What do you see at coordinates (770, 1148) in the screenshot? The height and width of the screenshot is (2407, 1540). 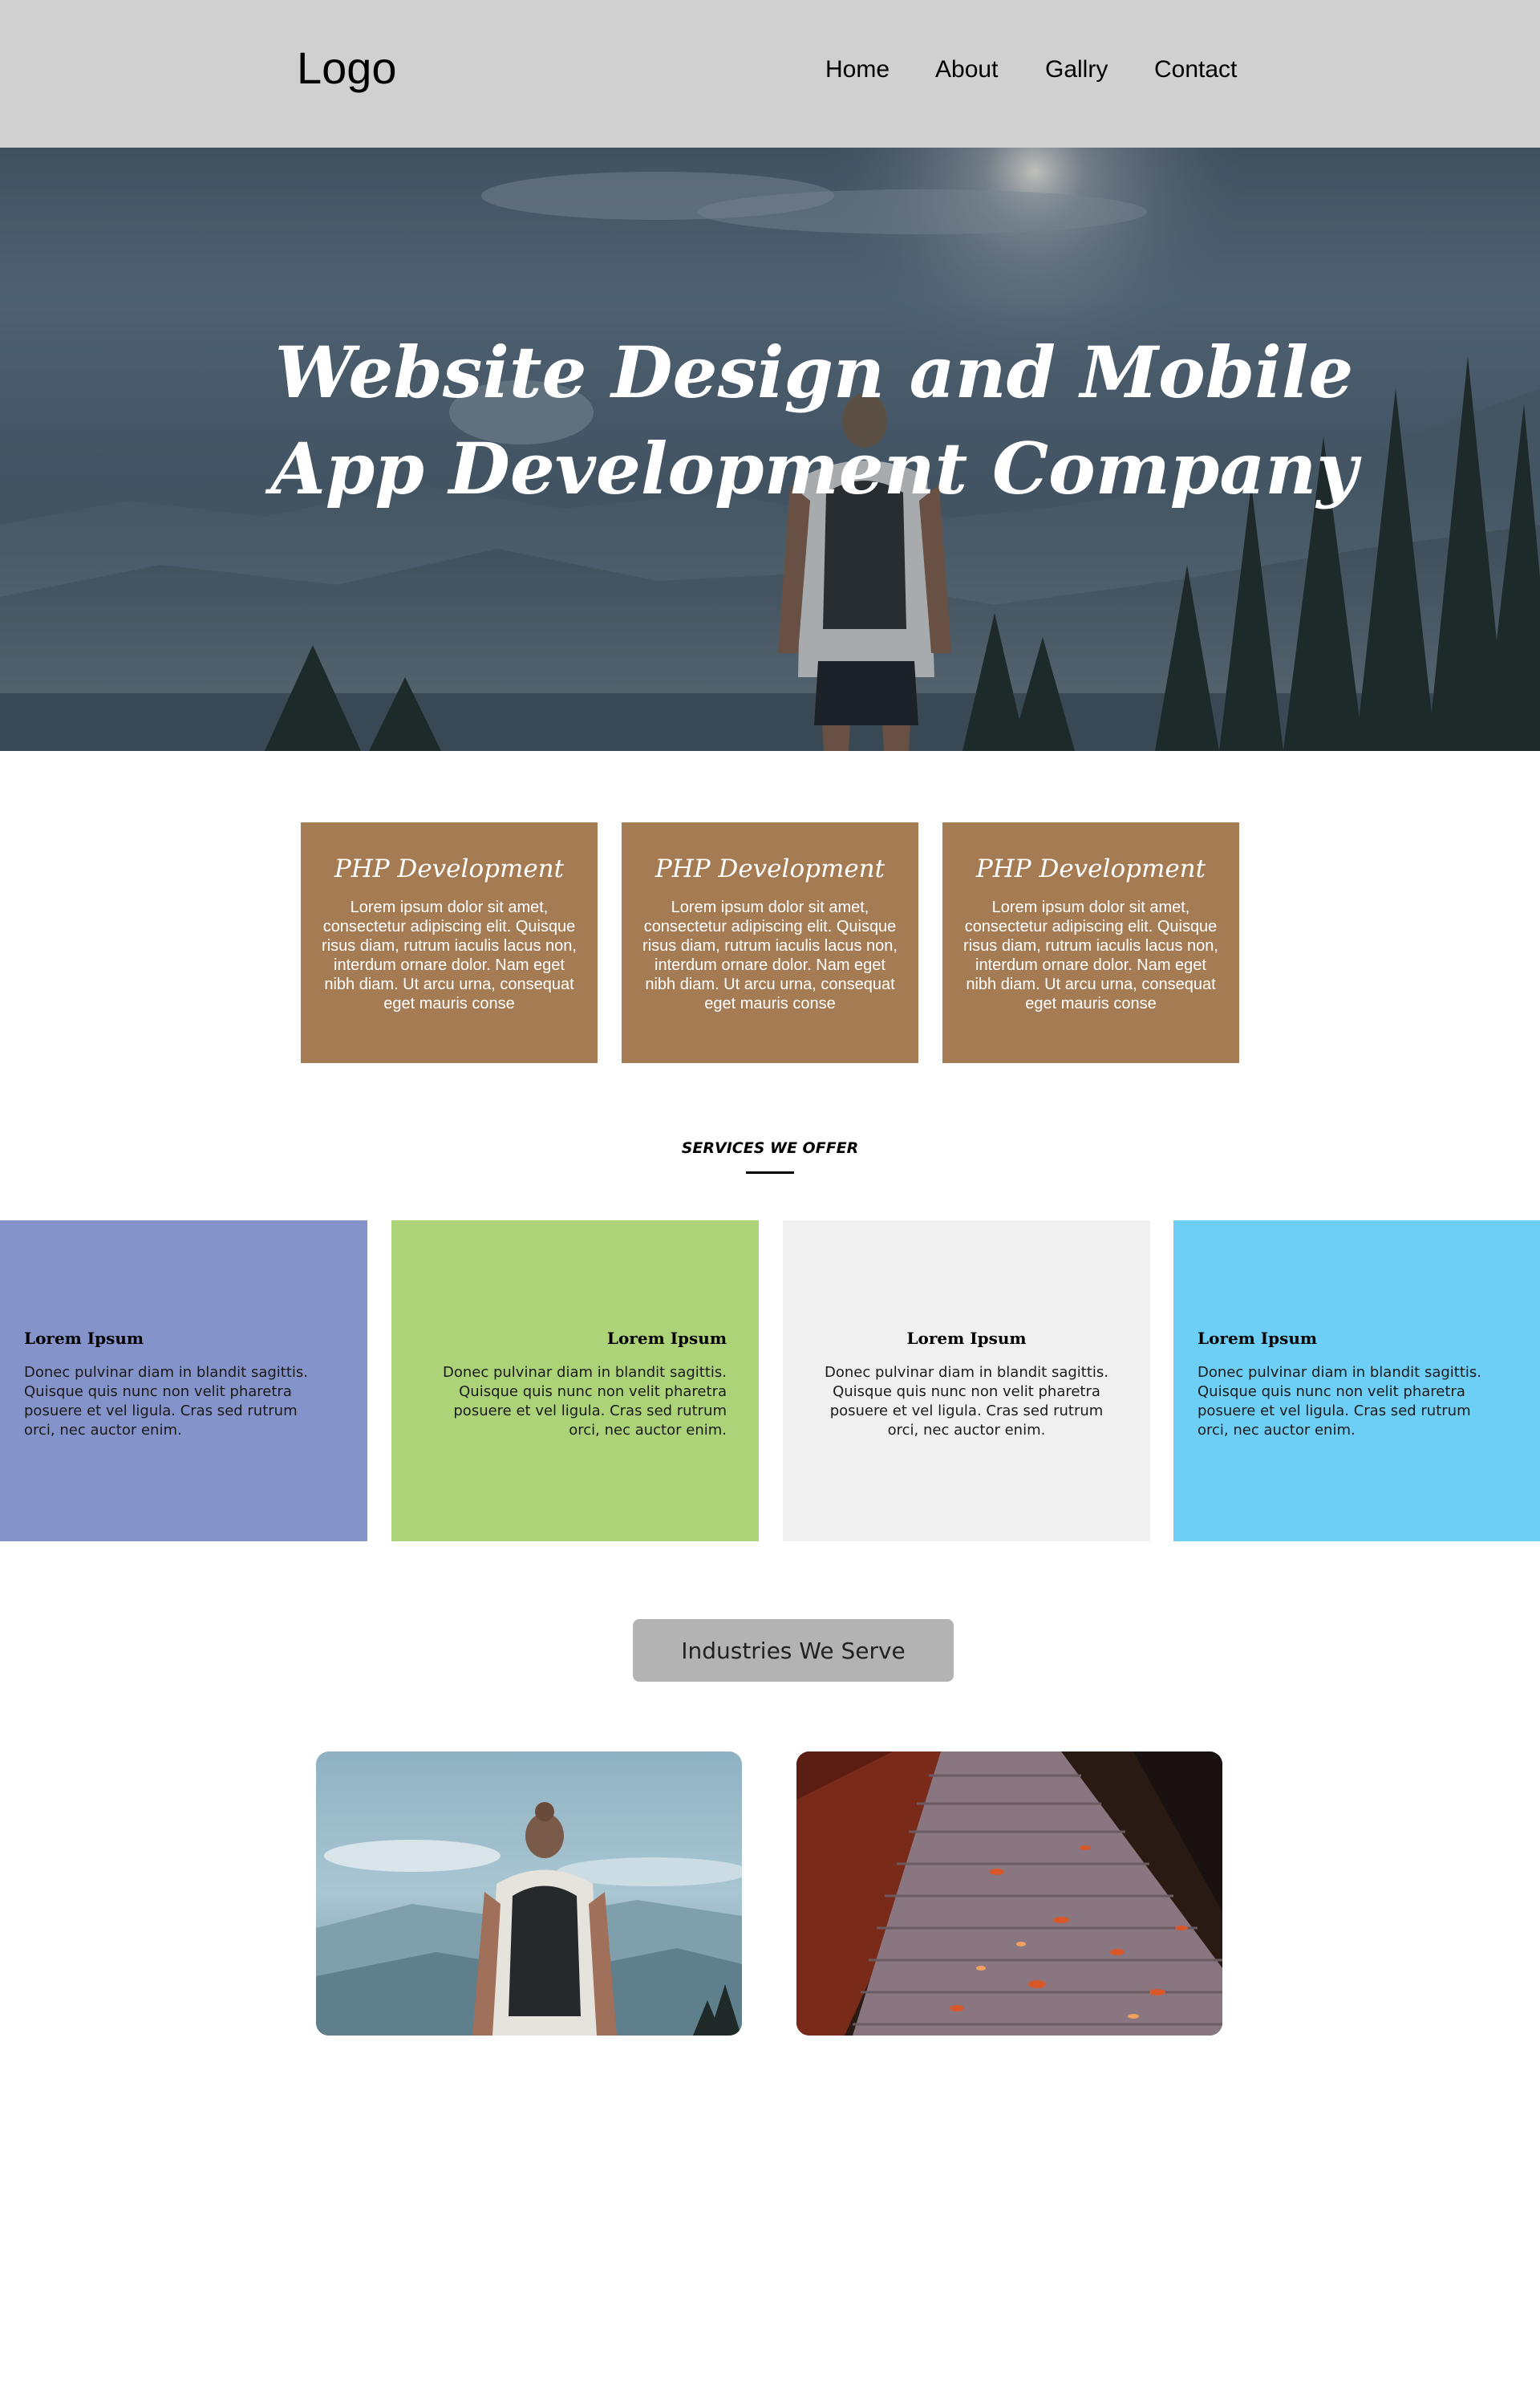 I see `services-heading: SERVICES WE OFFER` at bounding box center [770, 1148].